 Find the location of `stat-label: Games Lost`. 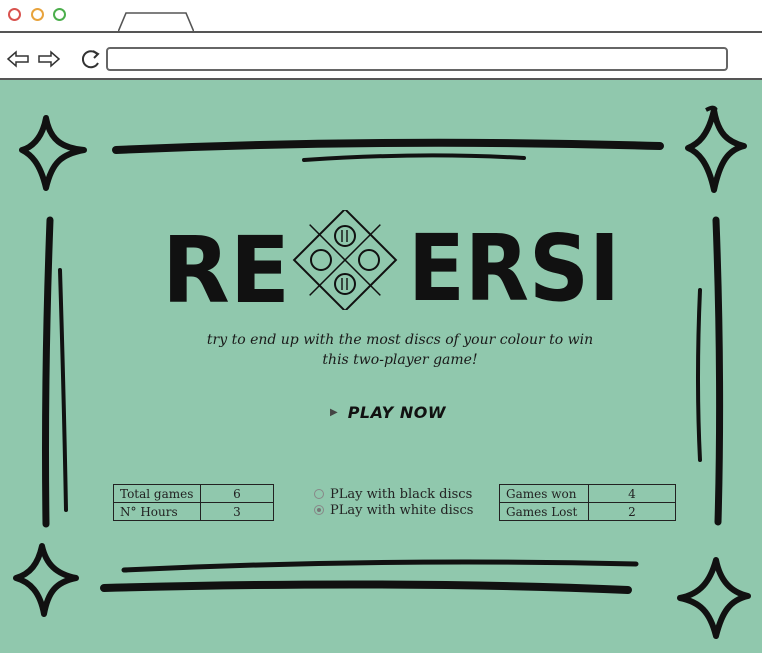

stat-label: Games Lost is located at coordinates (544, 511).